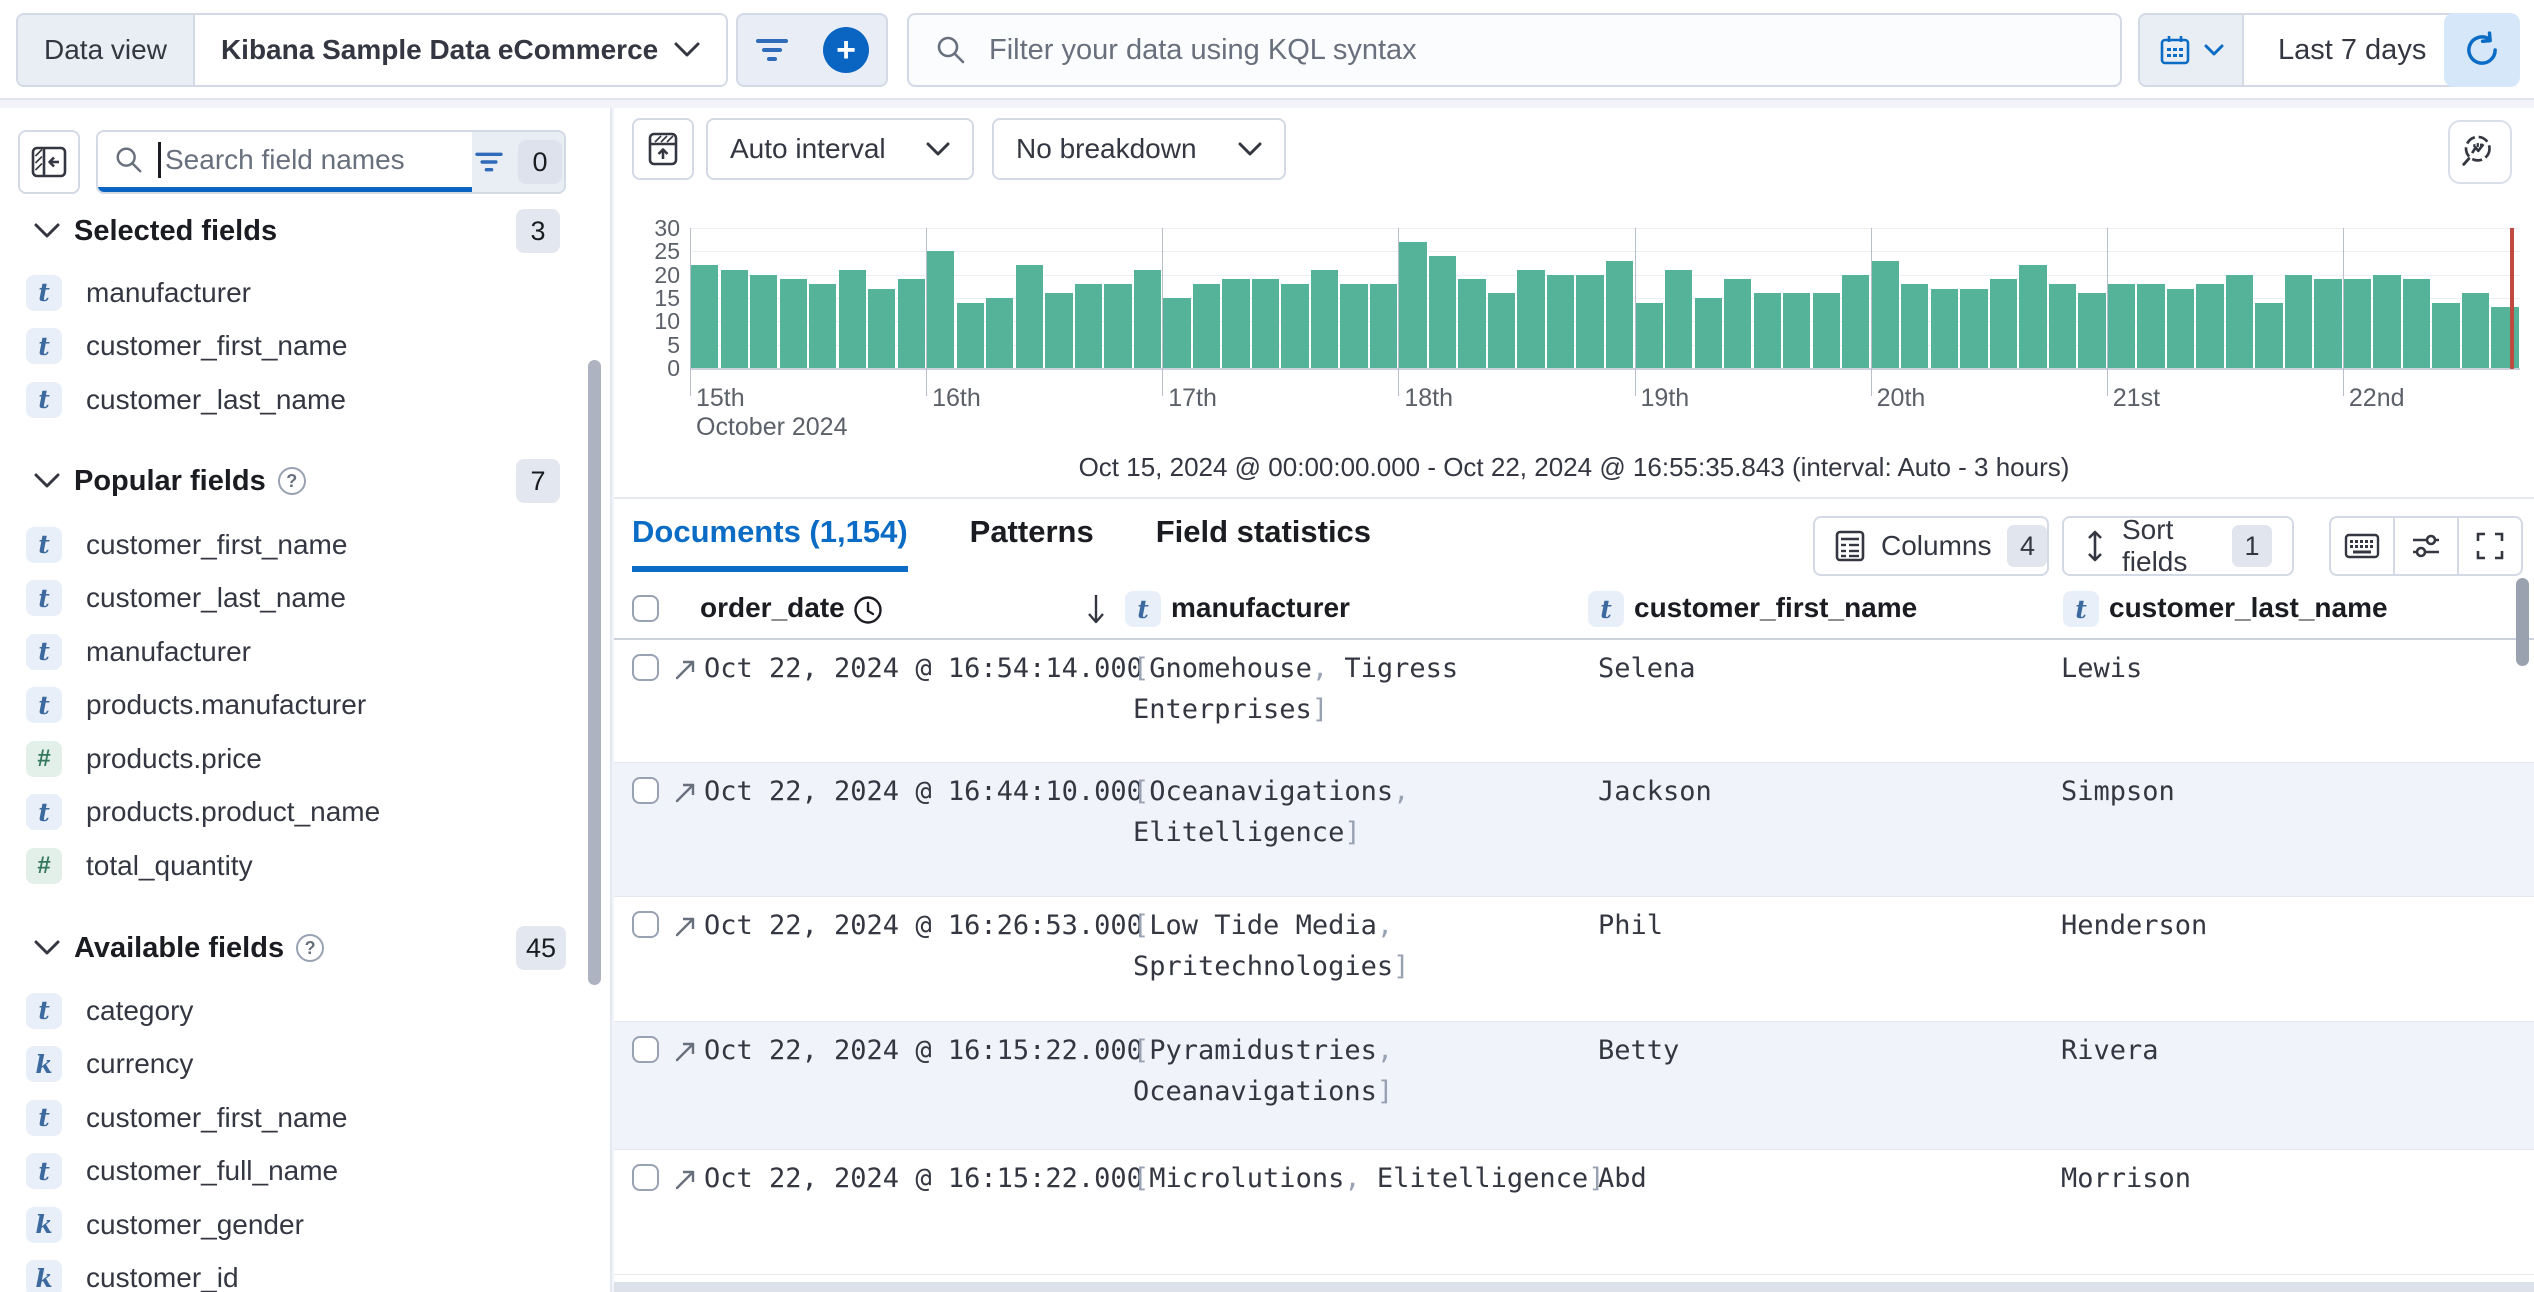 The width and height of the screenshot is (2534, 1292). Describe the element at coordinates (2178, 545) in the screenshot. I see `sort-fields-button: Sort fields 1` at that location.